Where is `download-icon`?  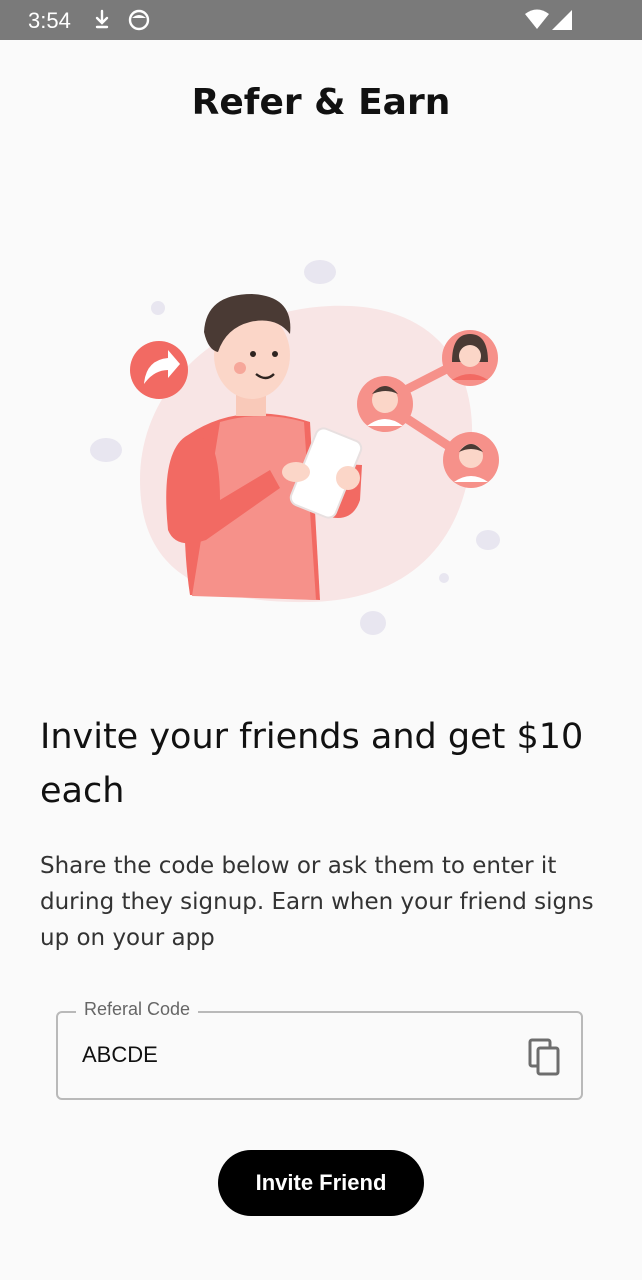
download-icon is located at coordinates (102, 22).